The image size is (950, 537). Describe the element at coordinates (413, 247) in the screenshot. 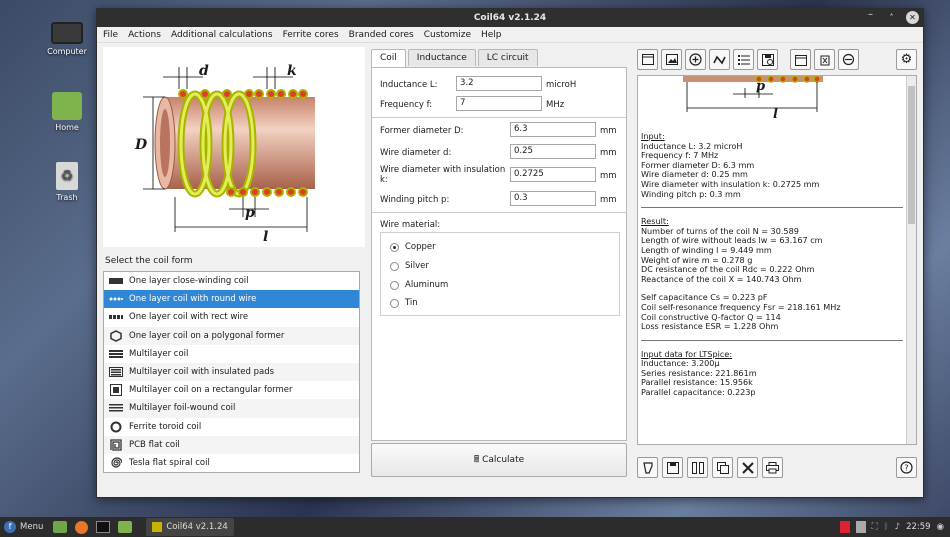

I see `radio-copper: Copper` at that location.